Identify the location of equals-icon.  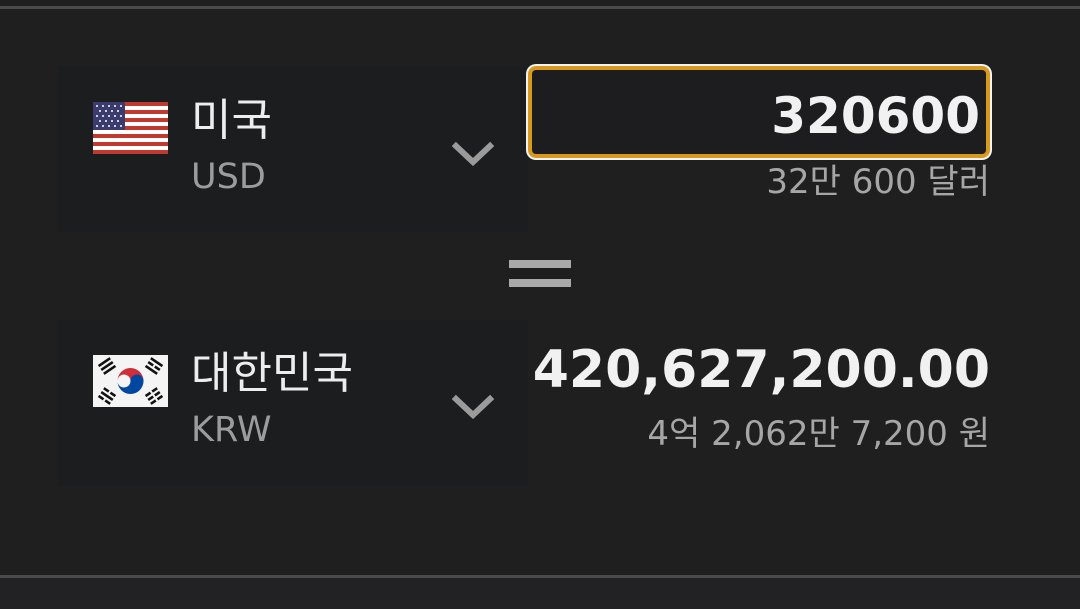
(540, 274).